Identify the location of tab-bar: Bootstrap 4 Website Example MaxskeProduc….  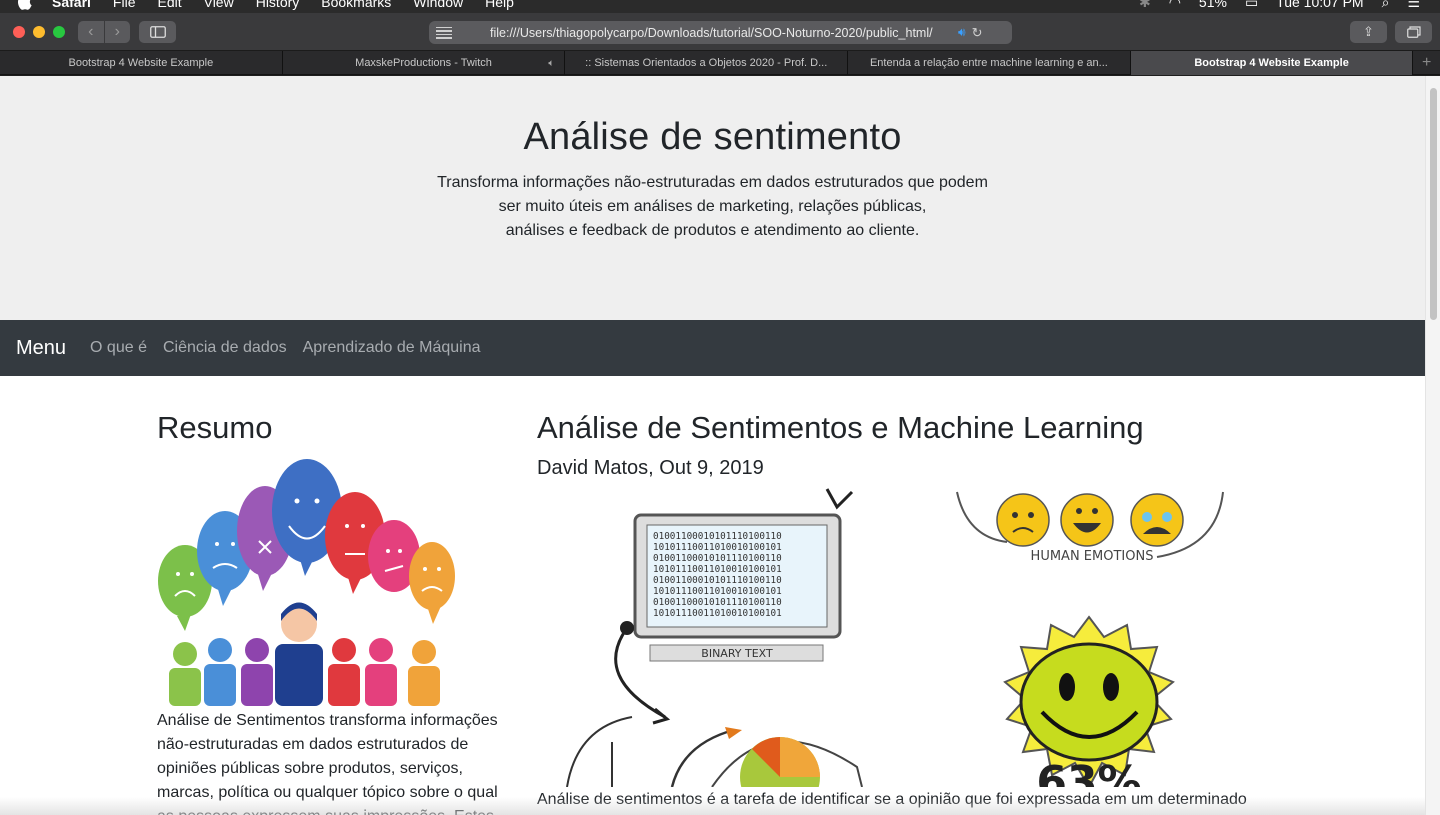
(720, 63).